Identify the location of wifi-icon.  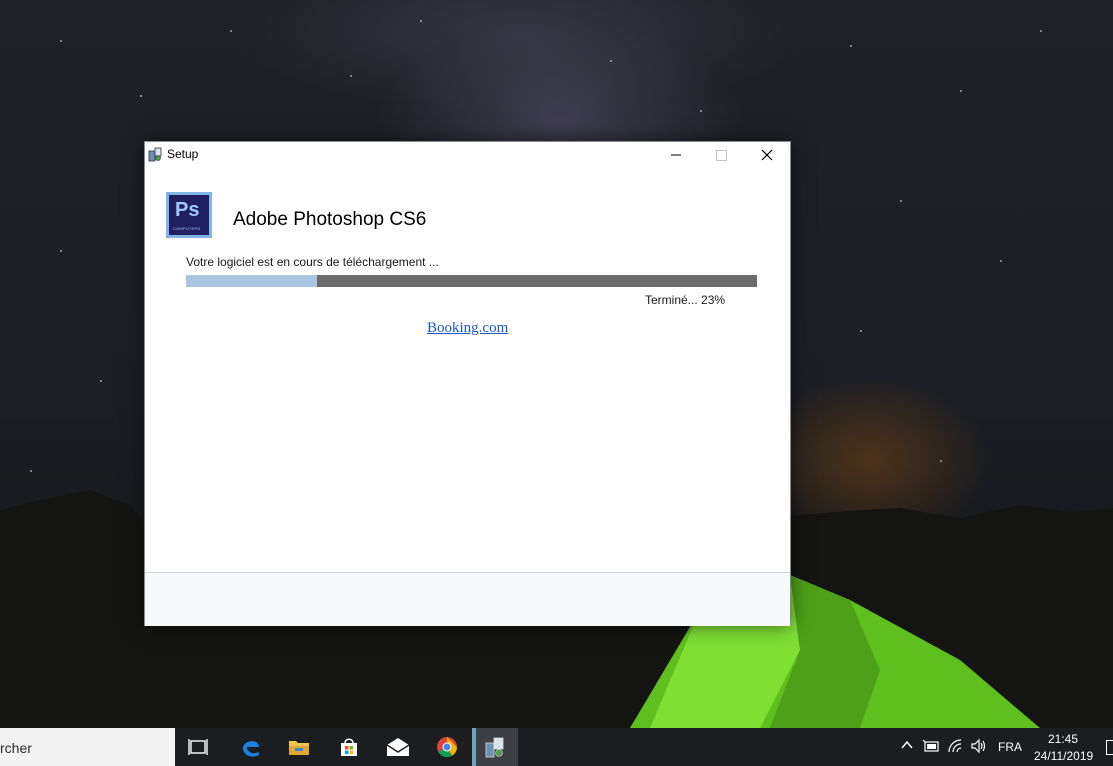
(956, 746).